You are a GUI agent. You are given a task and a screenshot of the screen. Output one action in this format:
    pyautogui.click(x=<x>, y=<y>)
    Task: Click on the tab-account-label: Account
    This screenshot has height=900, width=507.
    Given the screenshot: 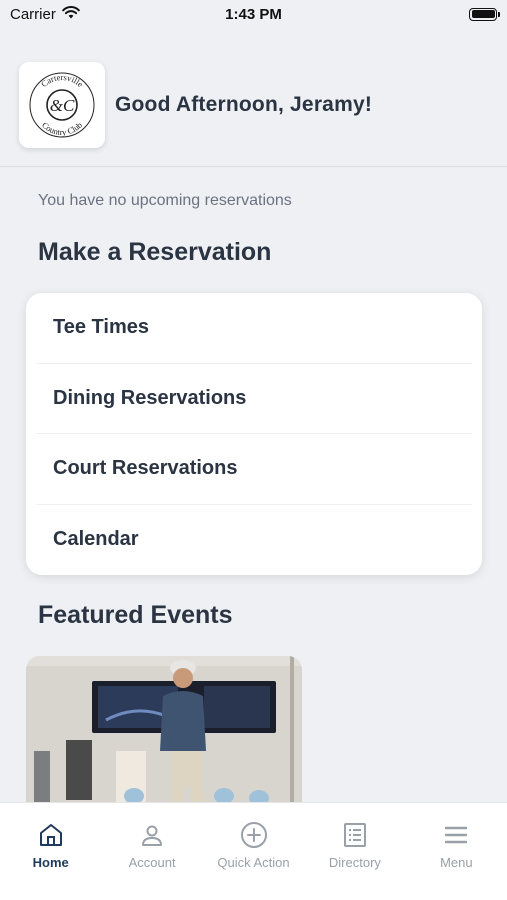 What is the action you would take?
    pyautogui.click(x=152, y=862)
    